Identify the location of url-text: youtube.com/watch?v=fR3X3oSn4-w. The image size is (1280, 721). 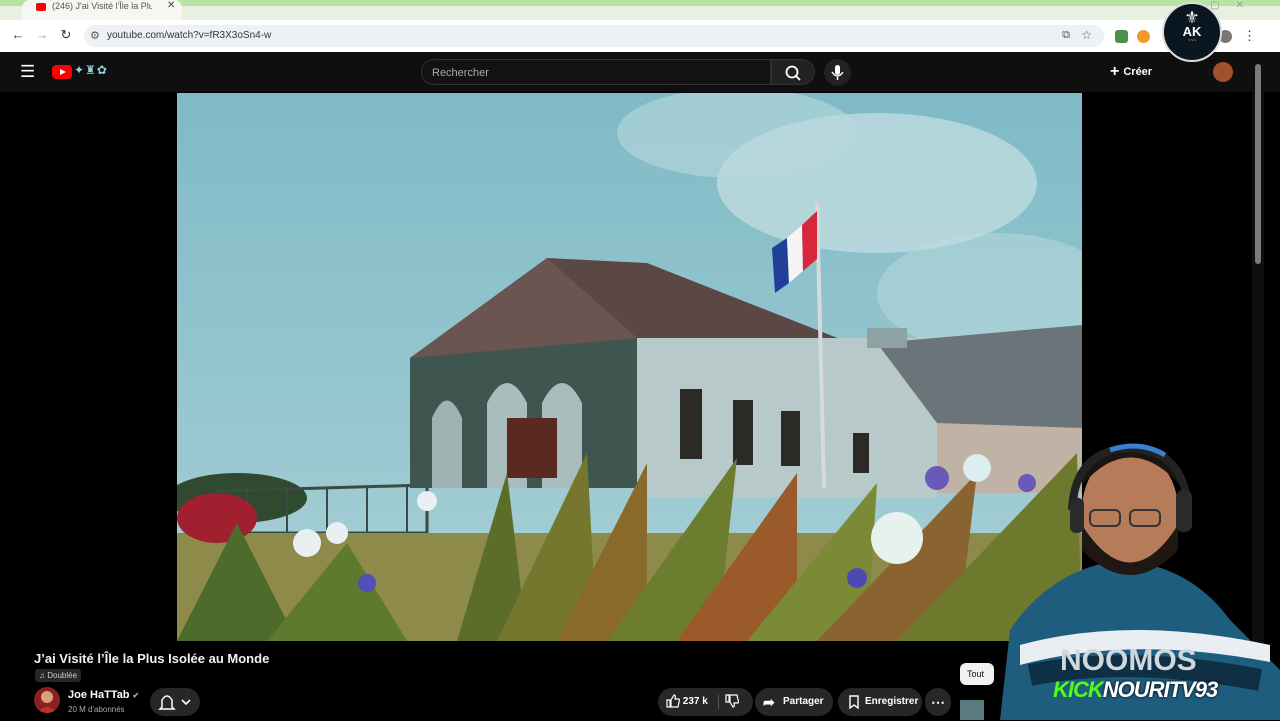
(189, 35).